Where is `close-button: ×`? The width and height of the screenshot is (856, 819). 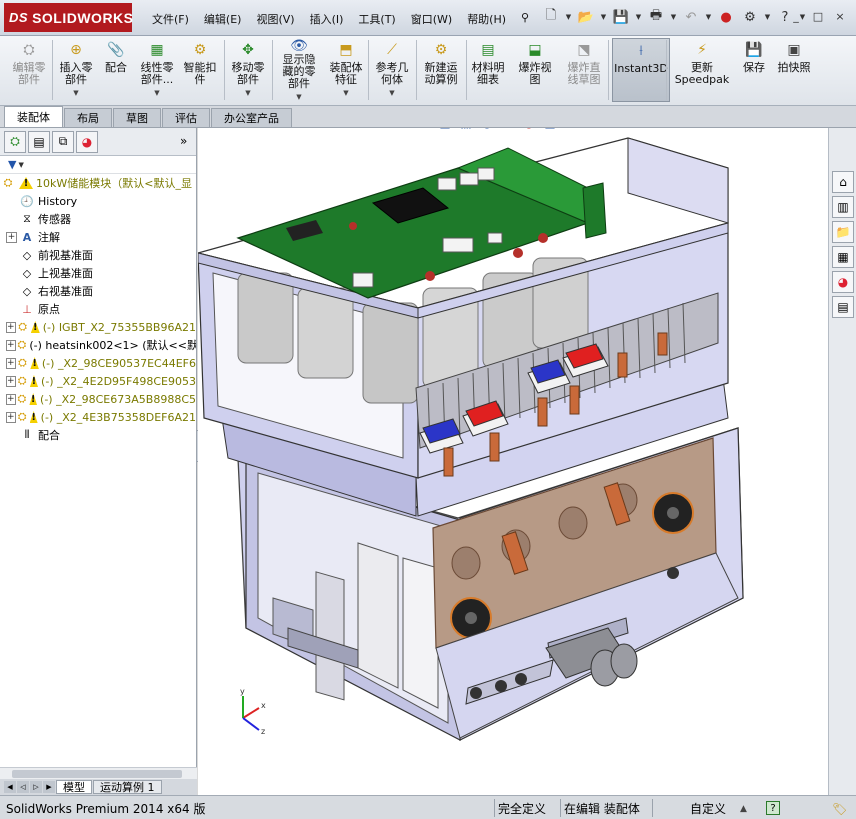
close-button: × is located at coordinates (840, 16).